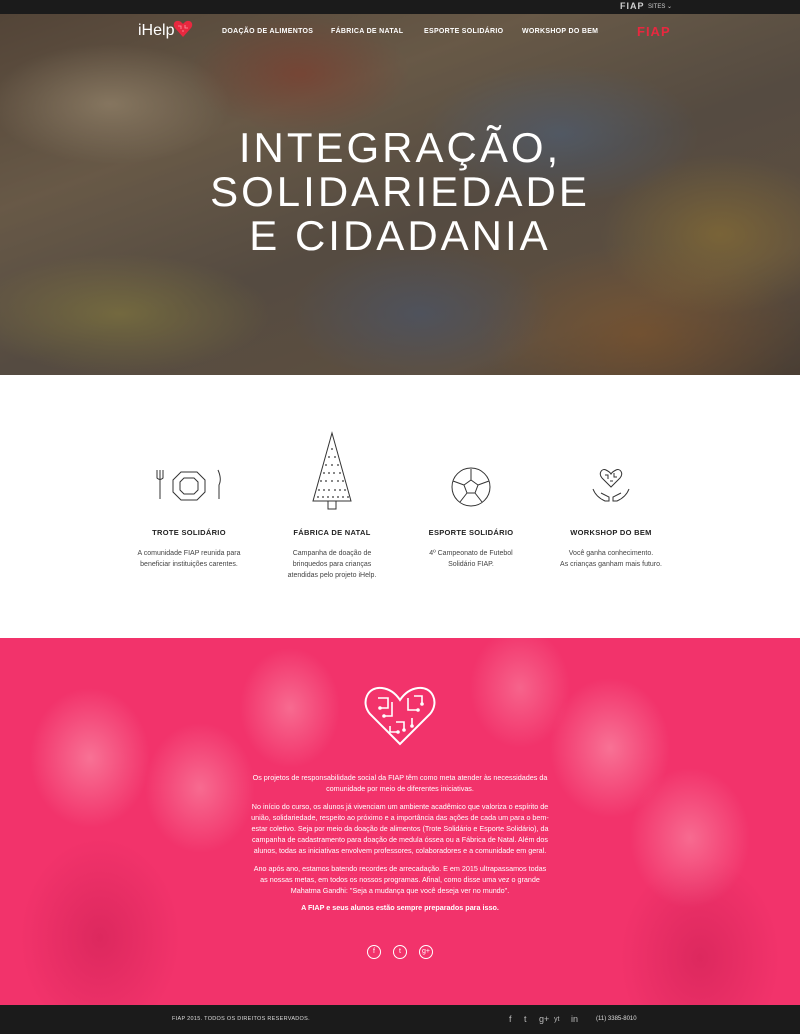  What do you see at coordinates (332, 532) in the screenshot?
I see `feature-title: FÁBRICA DE NATAL` at bounding box center [332, 532].